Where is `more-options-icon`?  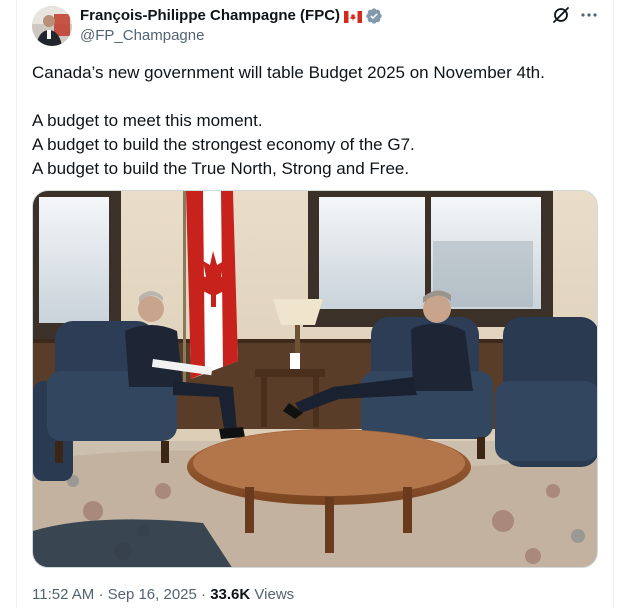
more-options-icon is located at coordinates (589, 17).